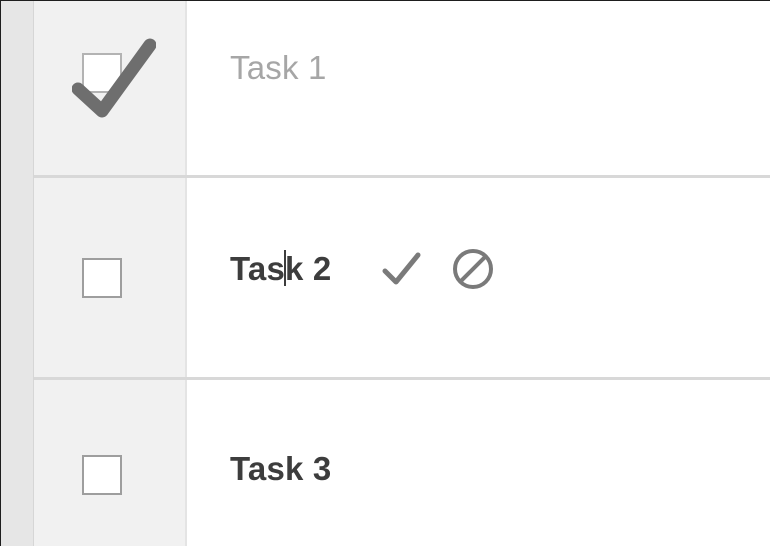  Describe the element at coordinates (308, 268) in the screenshot. I see `task-2-label-after-caret: k 2` at that location.